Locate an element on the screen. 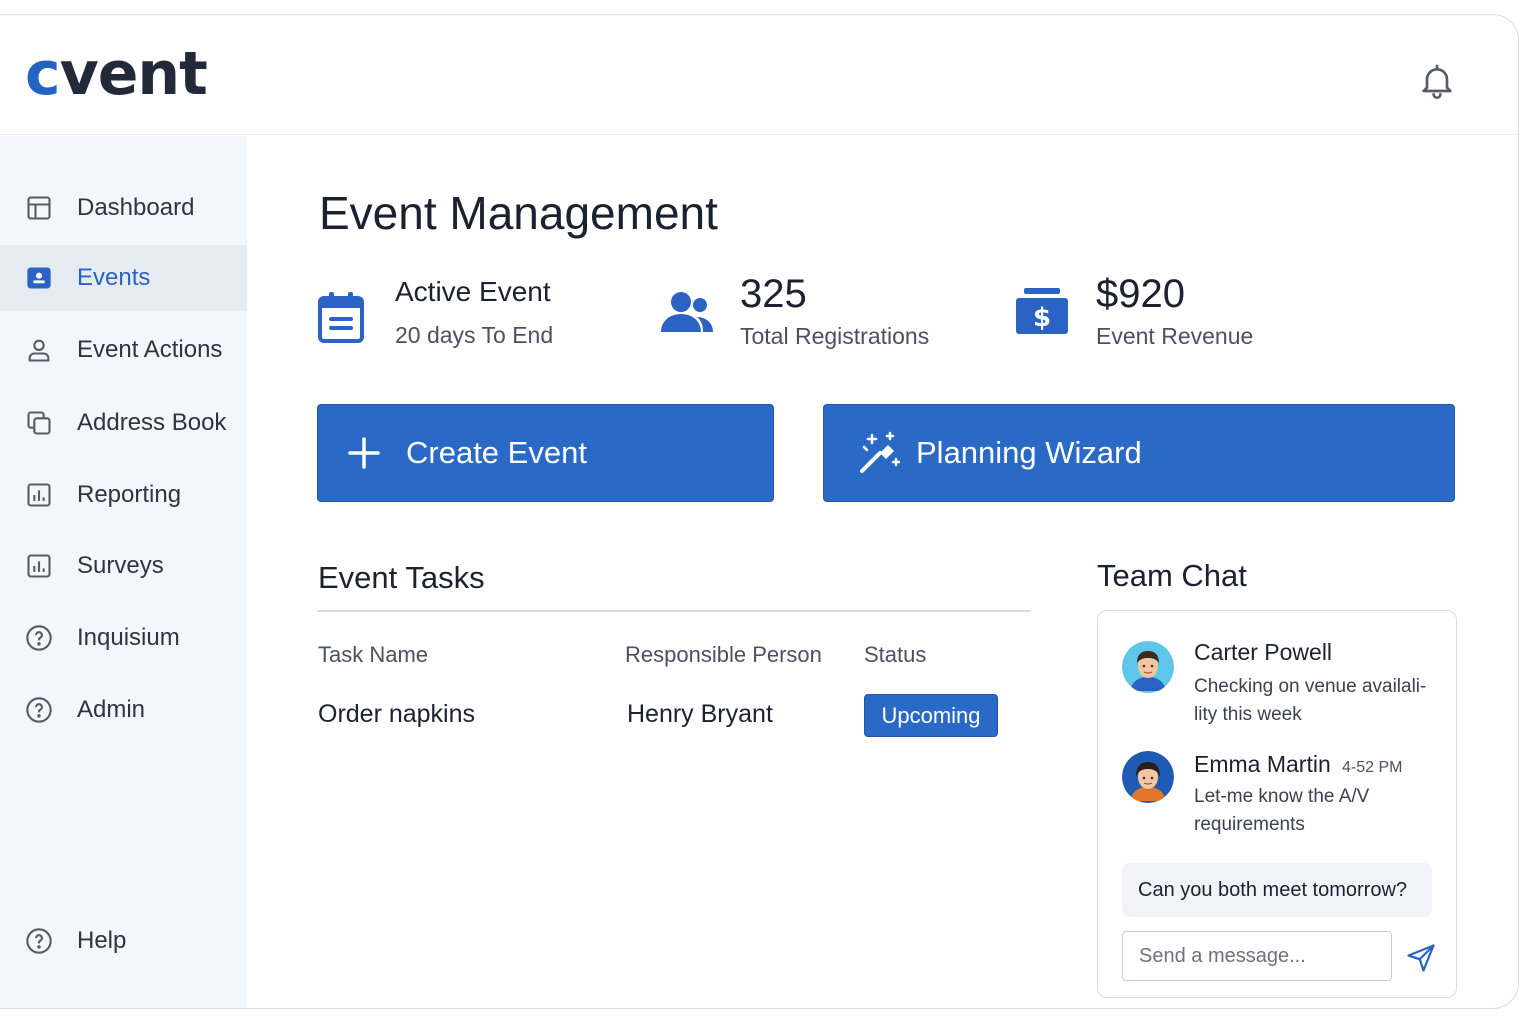 The image size is (1536, 1024). sidebar-item-label: Reporting is located at coordinates (129, 494).